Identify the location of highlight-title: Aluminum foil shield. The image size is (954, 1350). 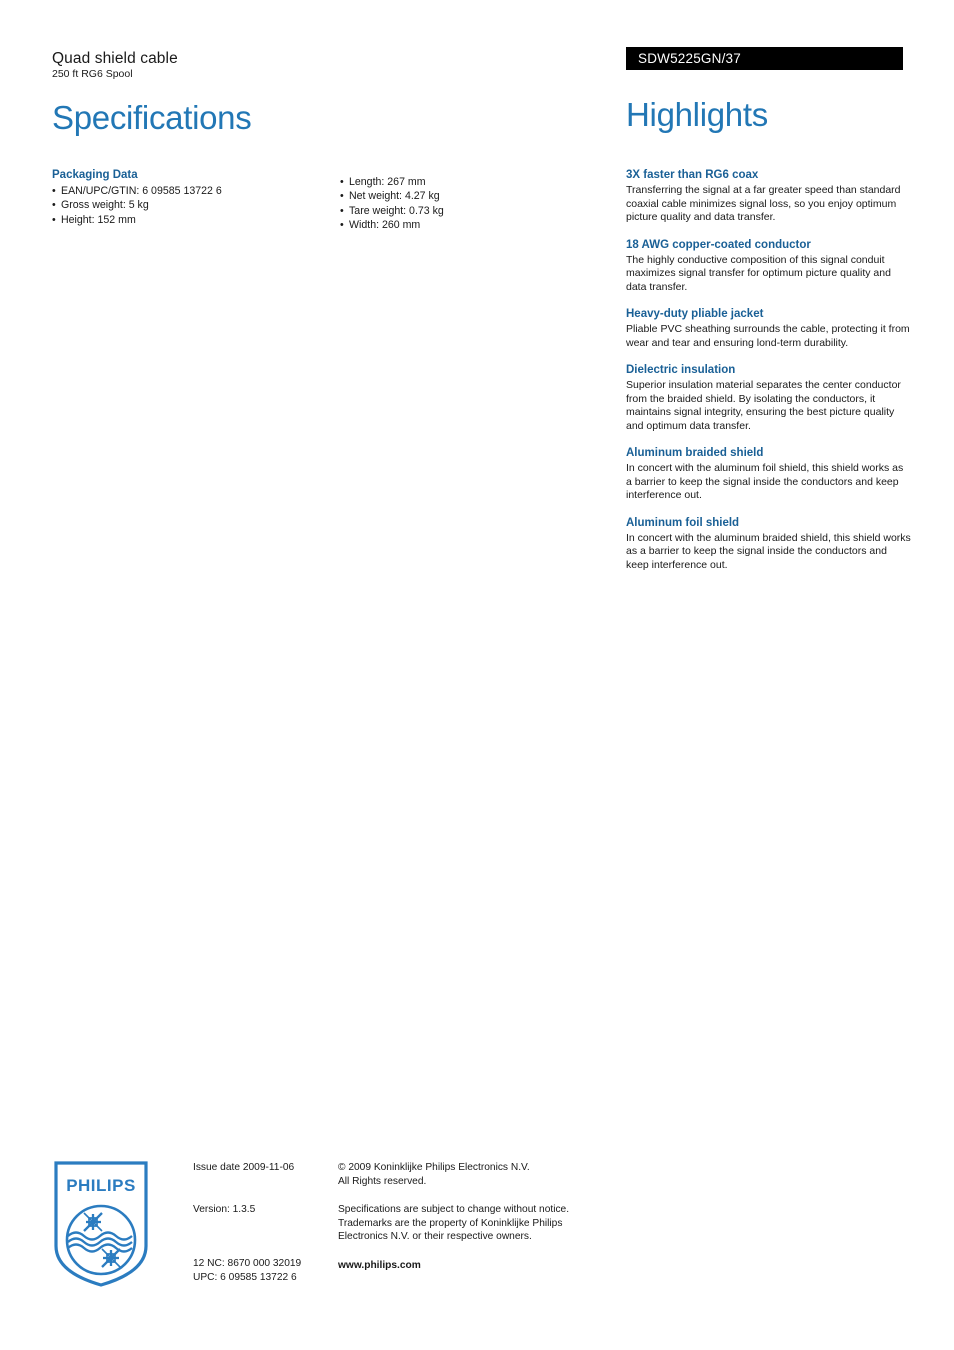
(683, 522).